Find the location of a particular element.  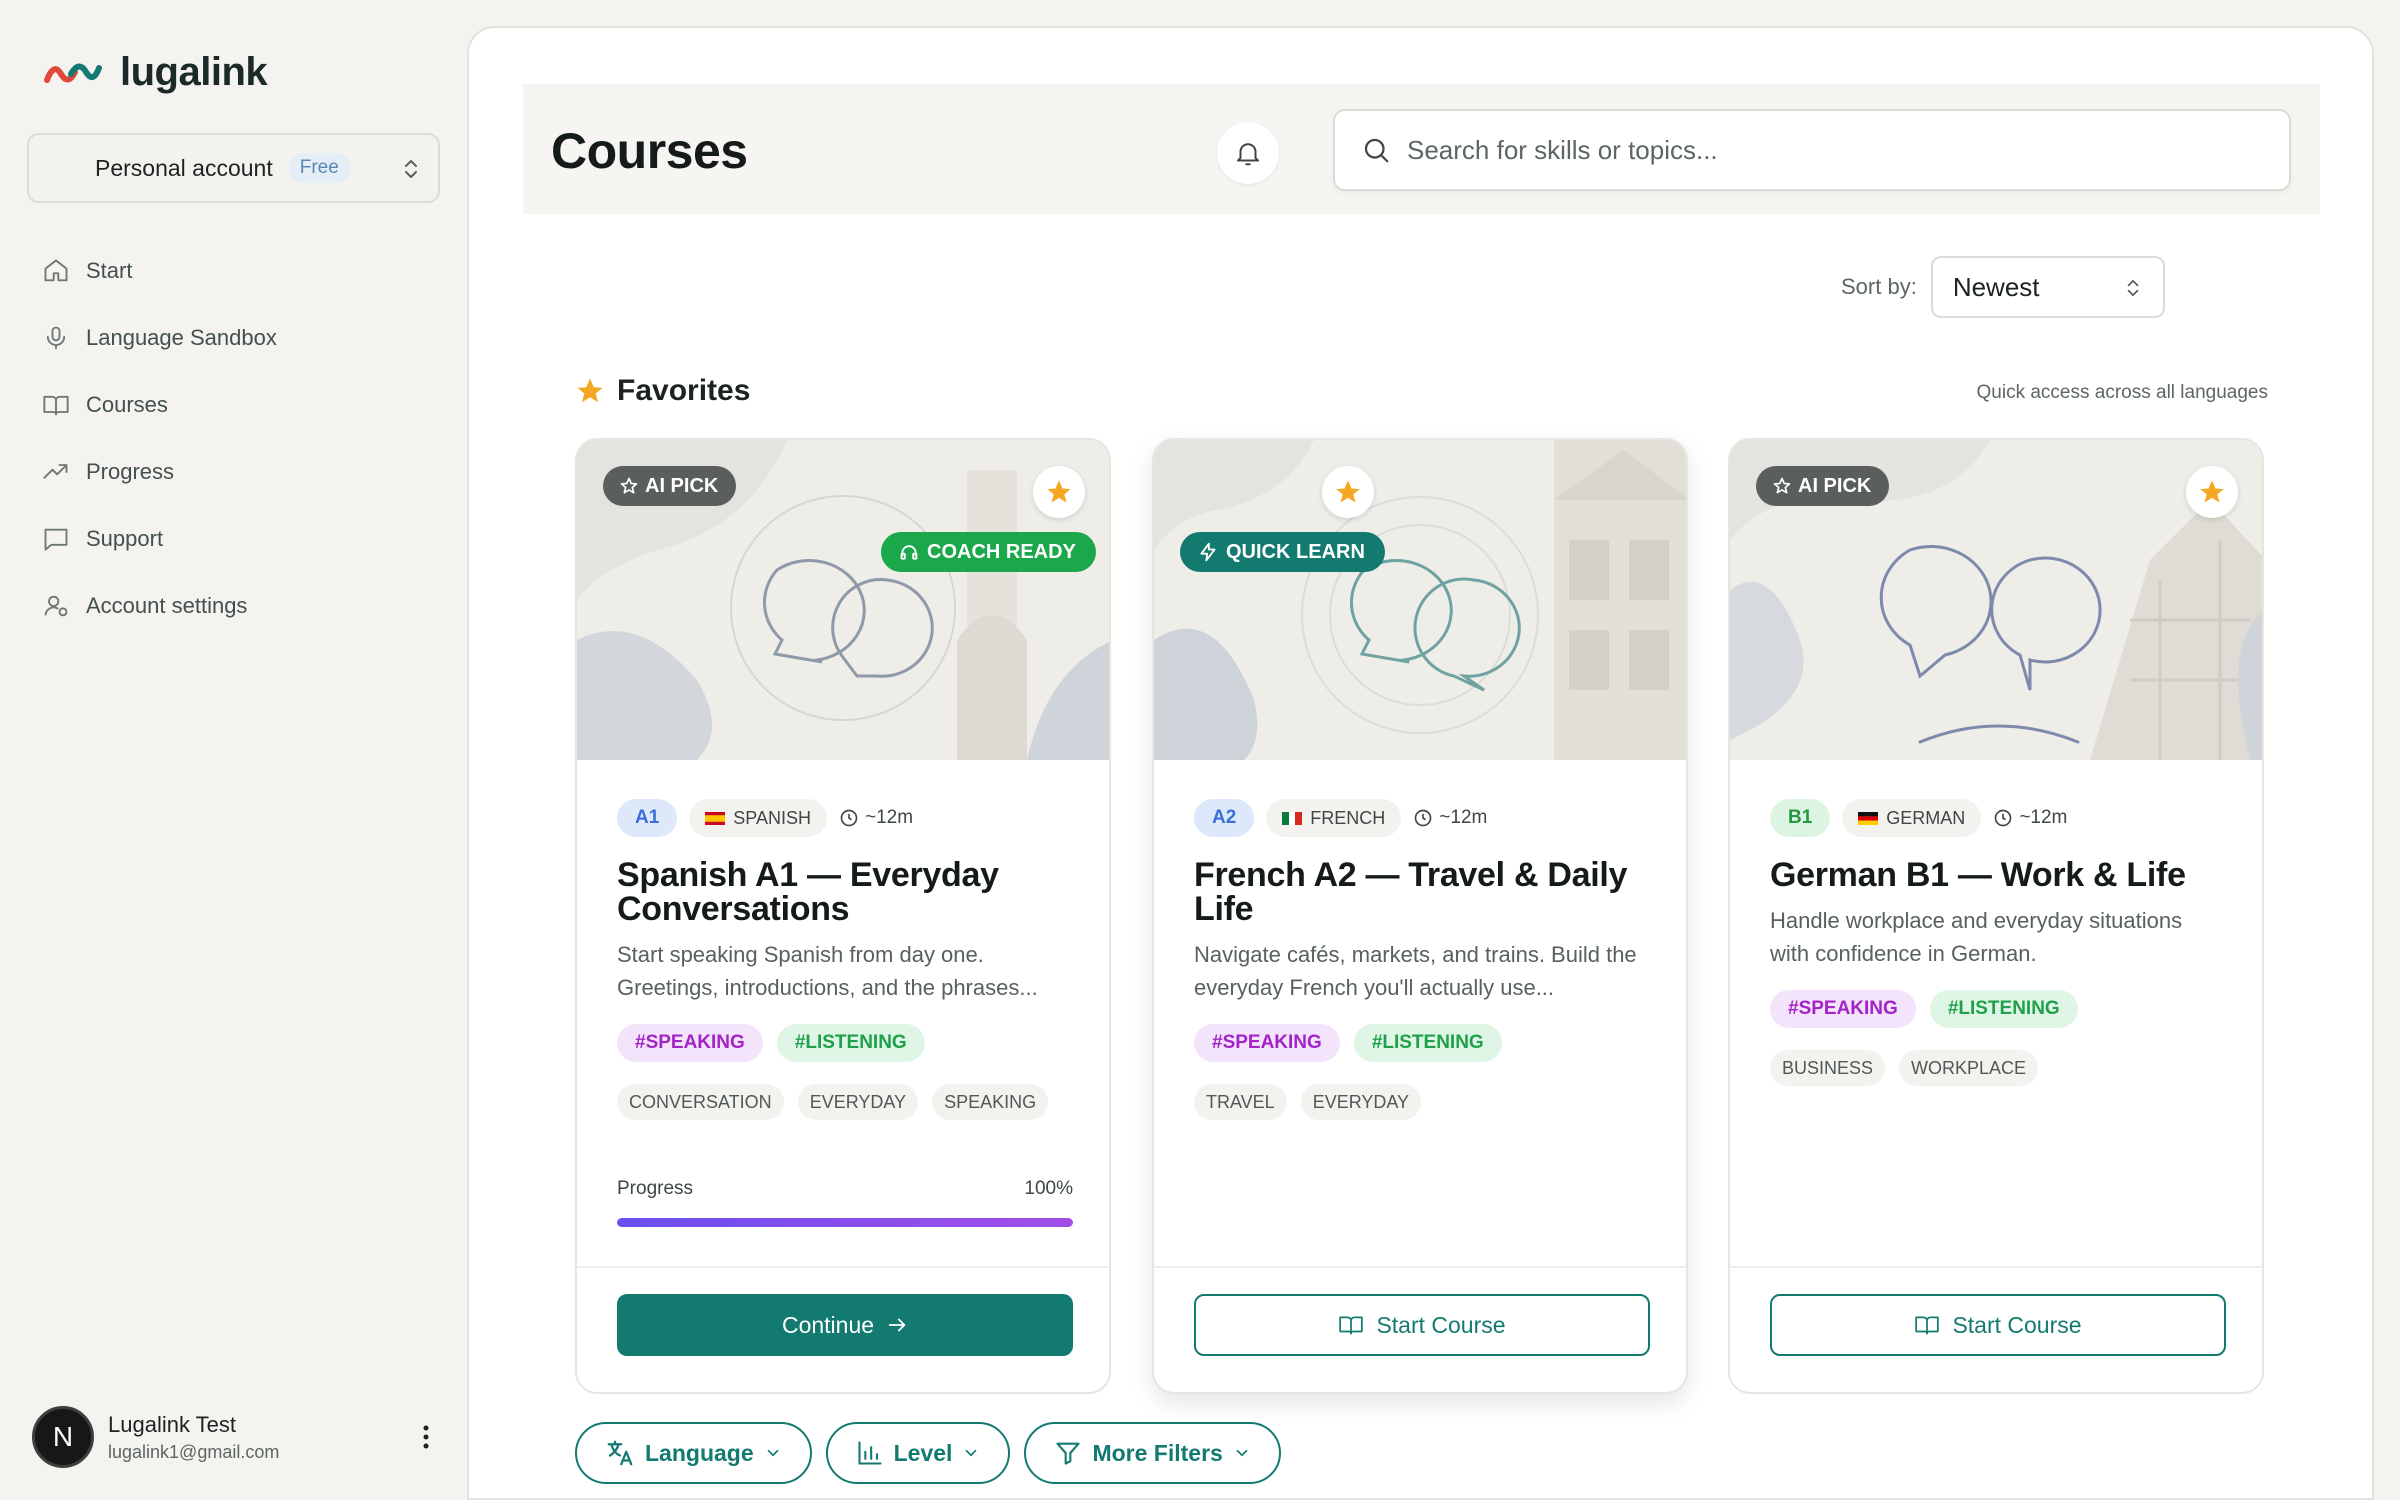

sidebar-item-support: Support is located at coordinates (159, 538).